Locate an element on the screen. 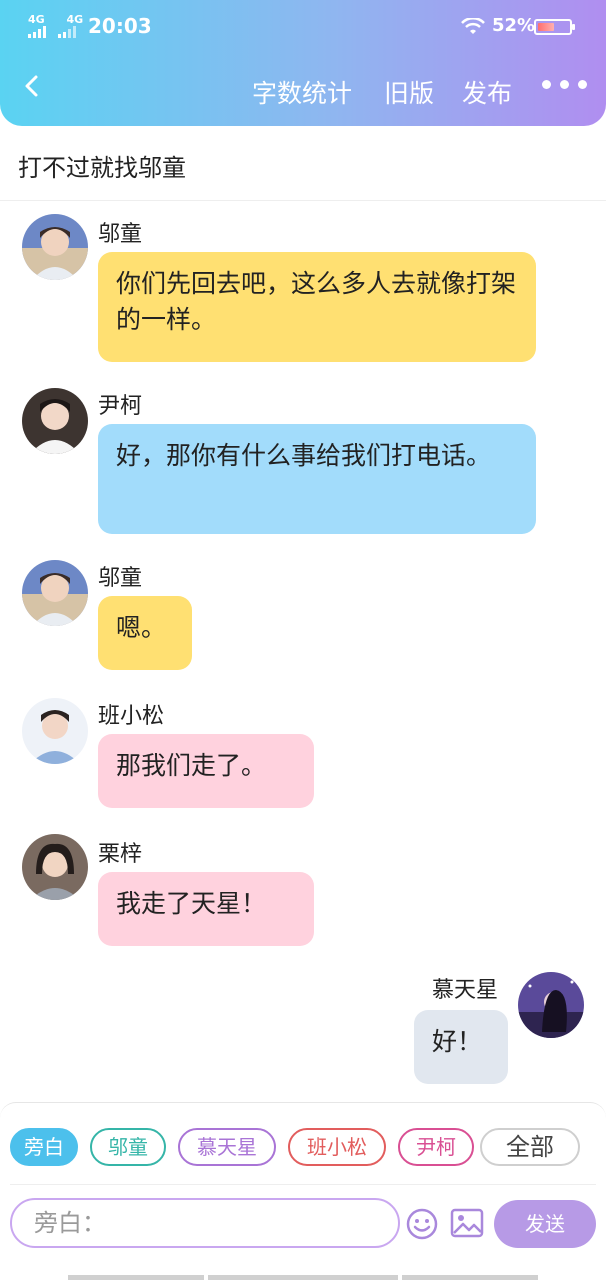 Image resolution: width=606 pixels, height=1280 pixels. nav-bar: 字数统计 旧版 发布 is located at coordinates (303, 91).